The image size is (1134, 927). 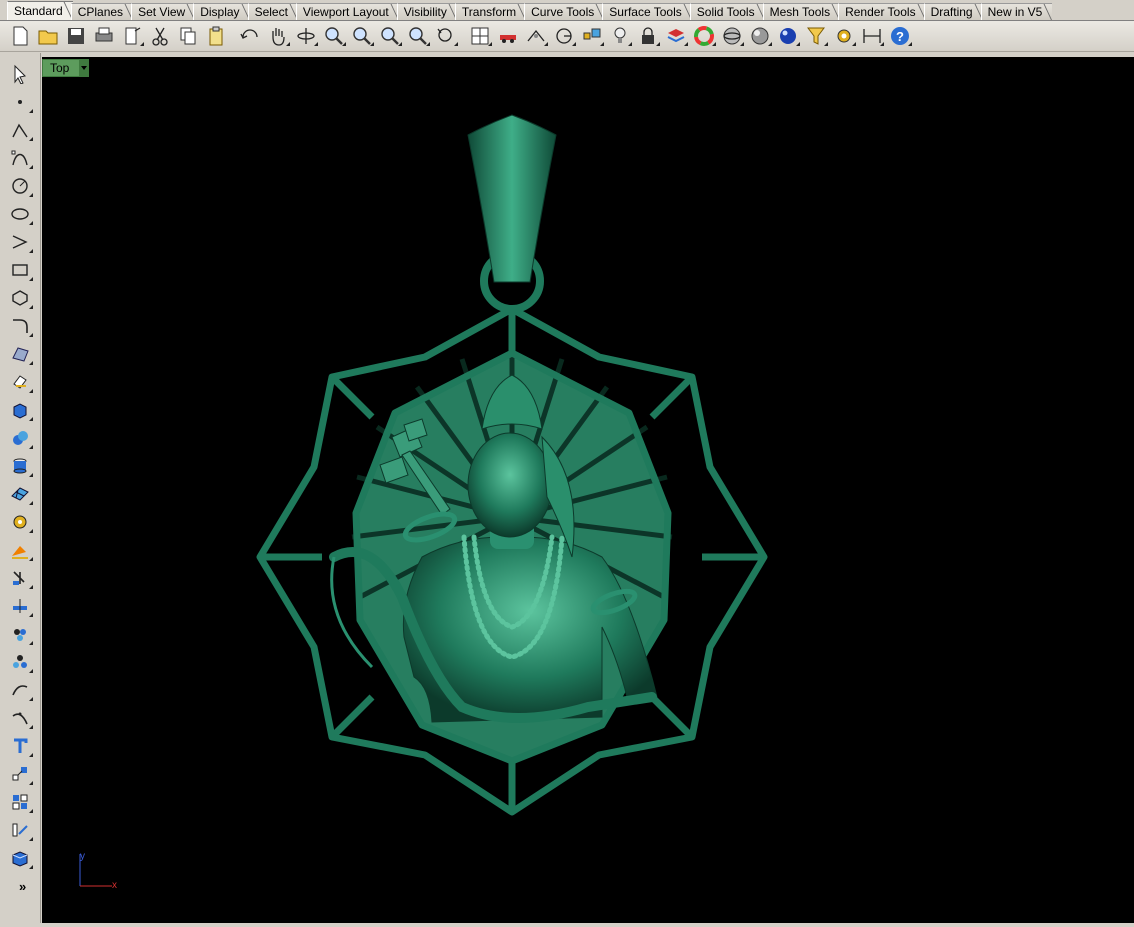 What do you see at coordinates (648, 36) in the screenshot?
I see `lock-icon` at bounding box center [648, 36].